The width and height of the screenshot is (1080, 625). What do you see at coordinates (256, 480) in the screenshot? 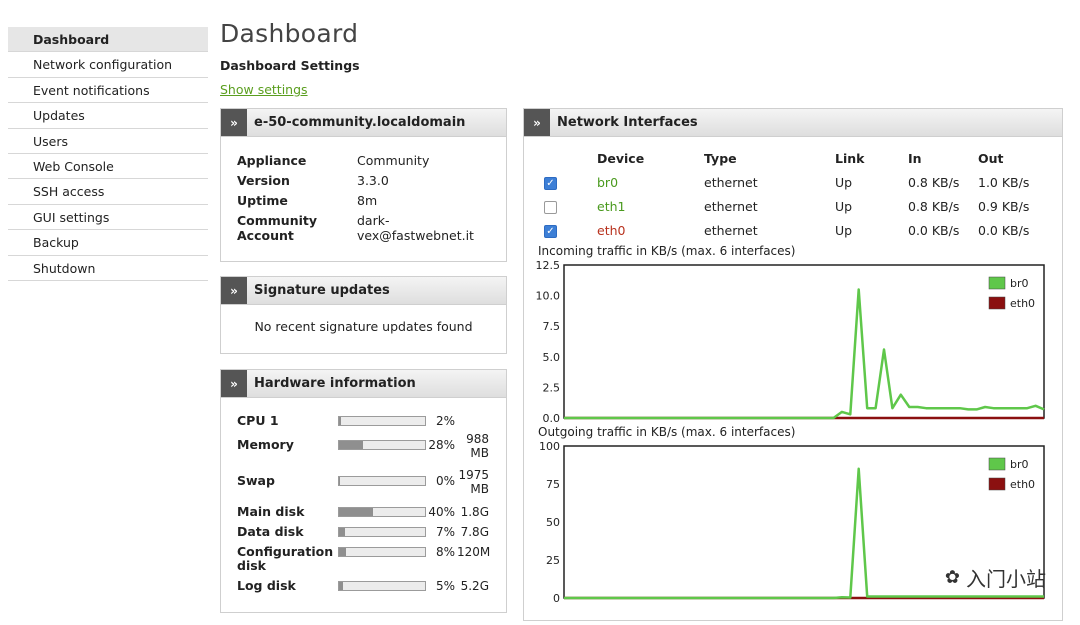
I see `hw-label: Swap` at bounding box center [256, 480].